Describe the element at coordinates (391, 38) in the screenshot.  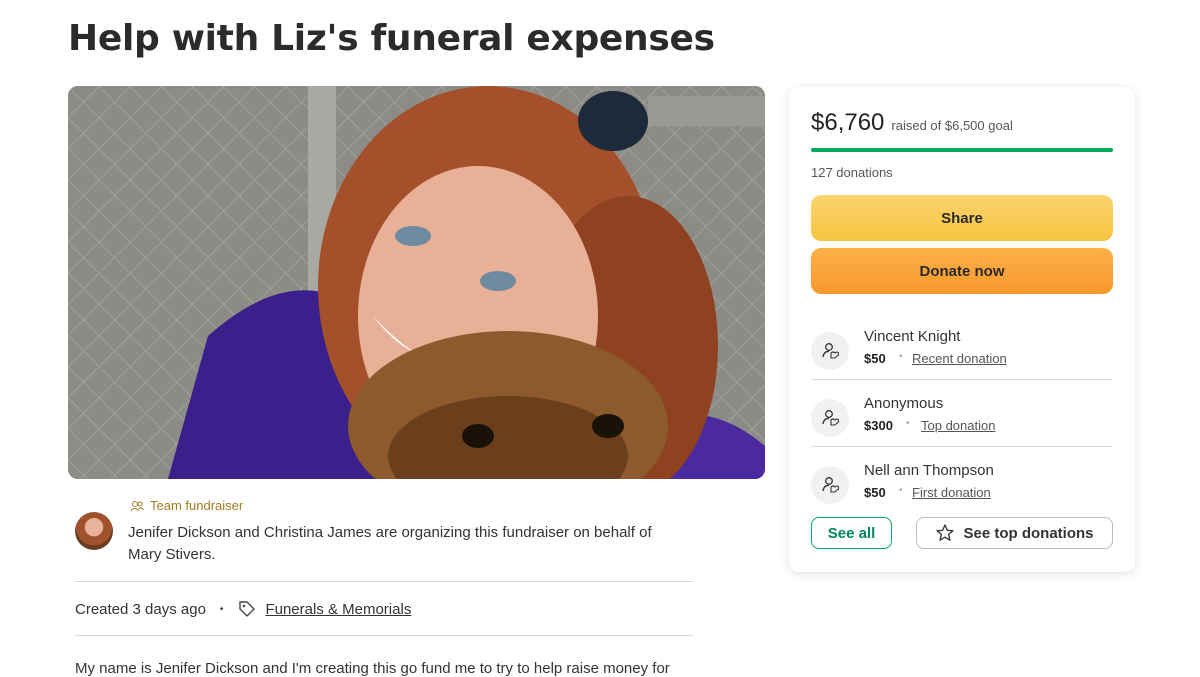
I see `page-title: Help with Liz's funeral expenses` at that location.